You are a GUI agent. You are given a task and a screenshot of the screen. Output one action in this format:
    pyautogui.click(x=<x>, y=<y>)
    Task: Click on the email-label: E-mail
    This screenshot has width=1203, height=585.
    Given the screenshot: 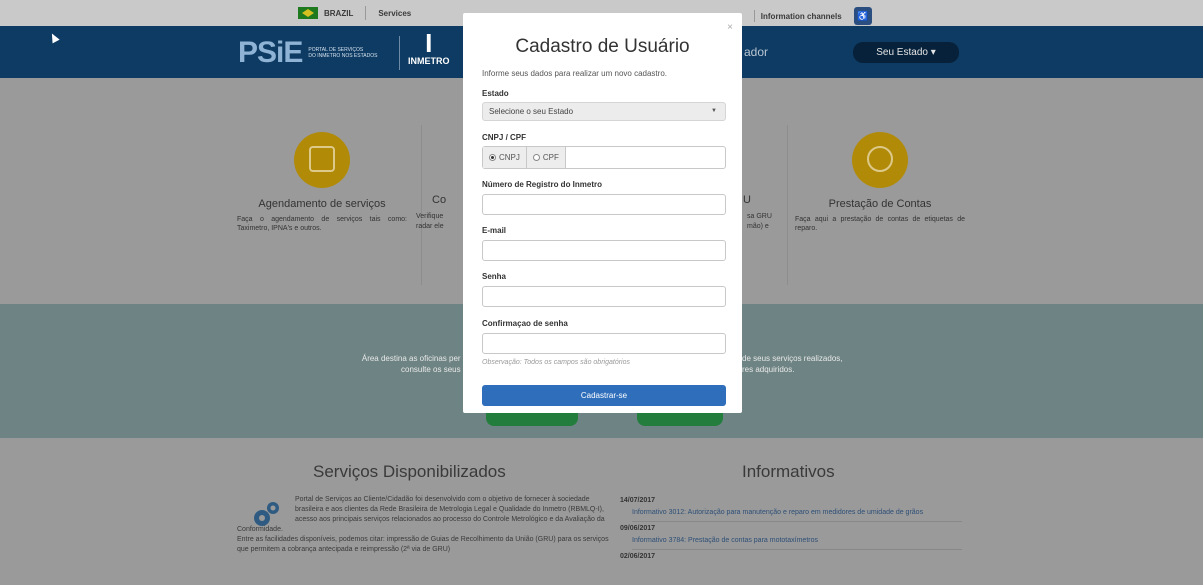 What is the action you would take?
    pyautogui.click(x=494, y=230)
    